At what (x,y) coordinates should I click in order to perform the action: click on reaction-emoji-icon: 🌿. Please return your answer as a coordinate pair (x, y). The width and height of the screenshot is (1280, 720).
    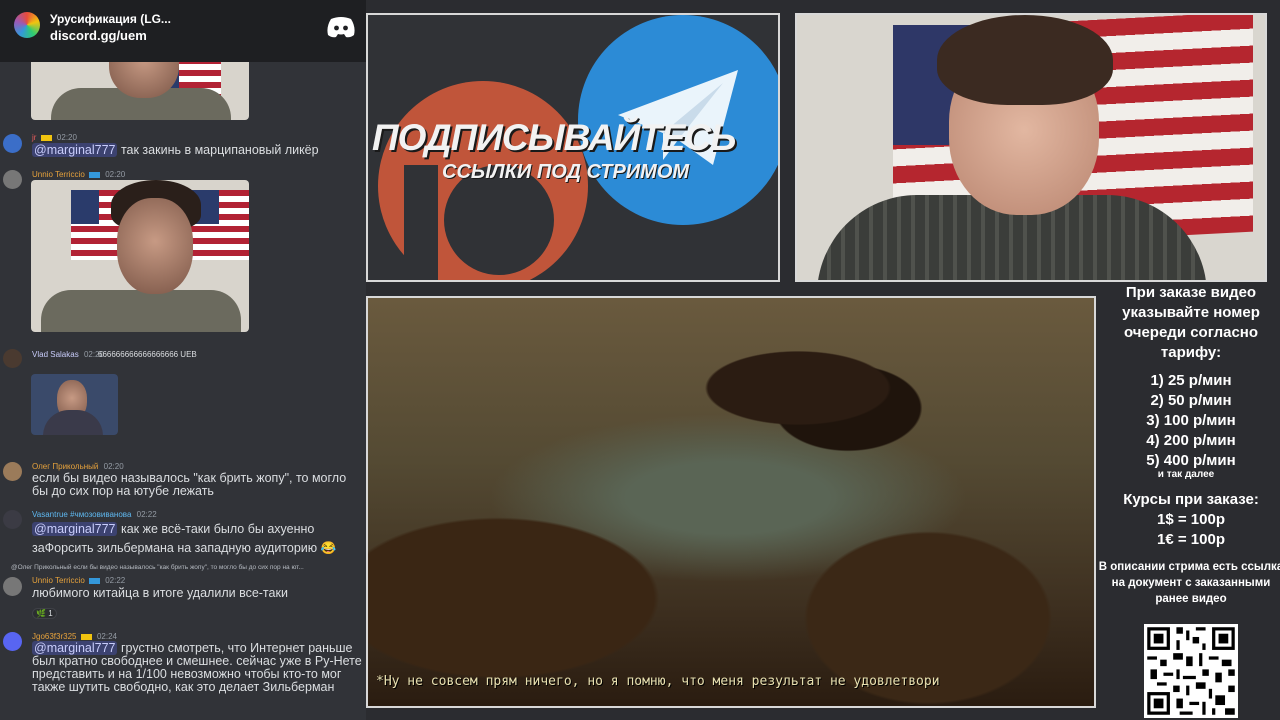
    Looking at the image, I should click on (41, 613).